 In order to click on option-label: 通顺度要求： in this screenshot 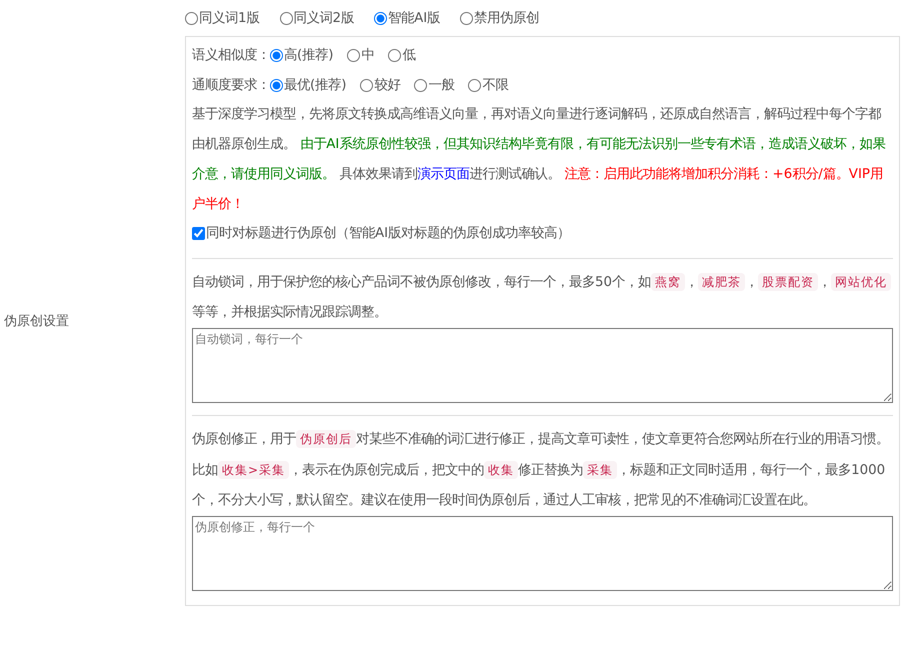, I will do `click(231, 85)`.